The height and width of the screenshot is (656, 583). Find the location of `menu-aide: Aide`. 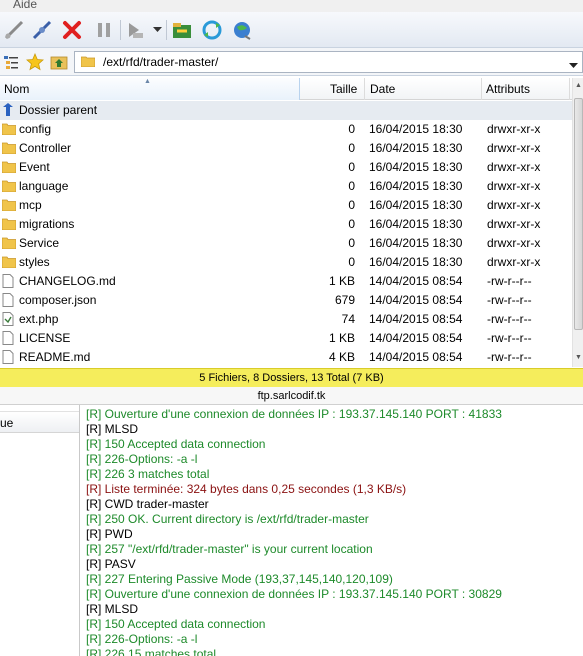

menu-aide: Aide is located at coordinates (25, 5).